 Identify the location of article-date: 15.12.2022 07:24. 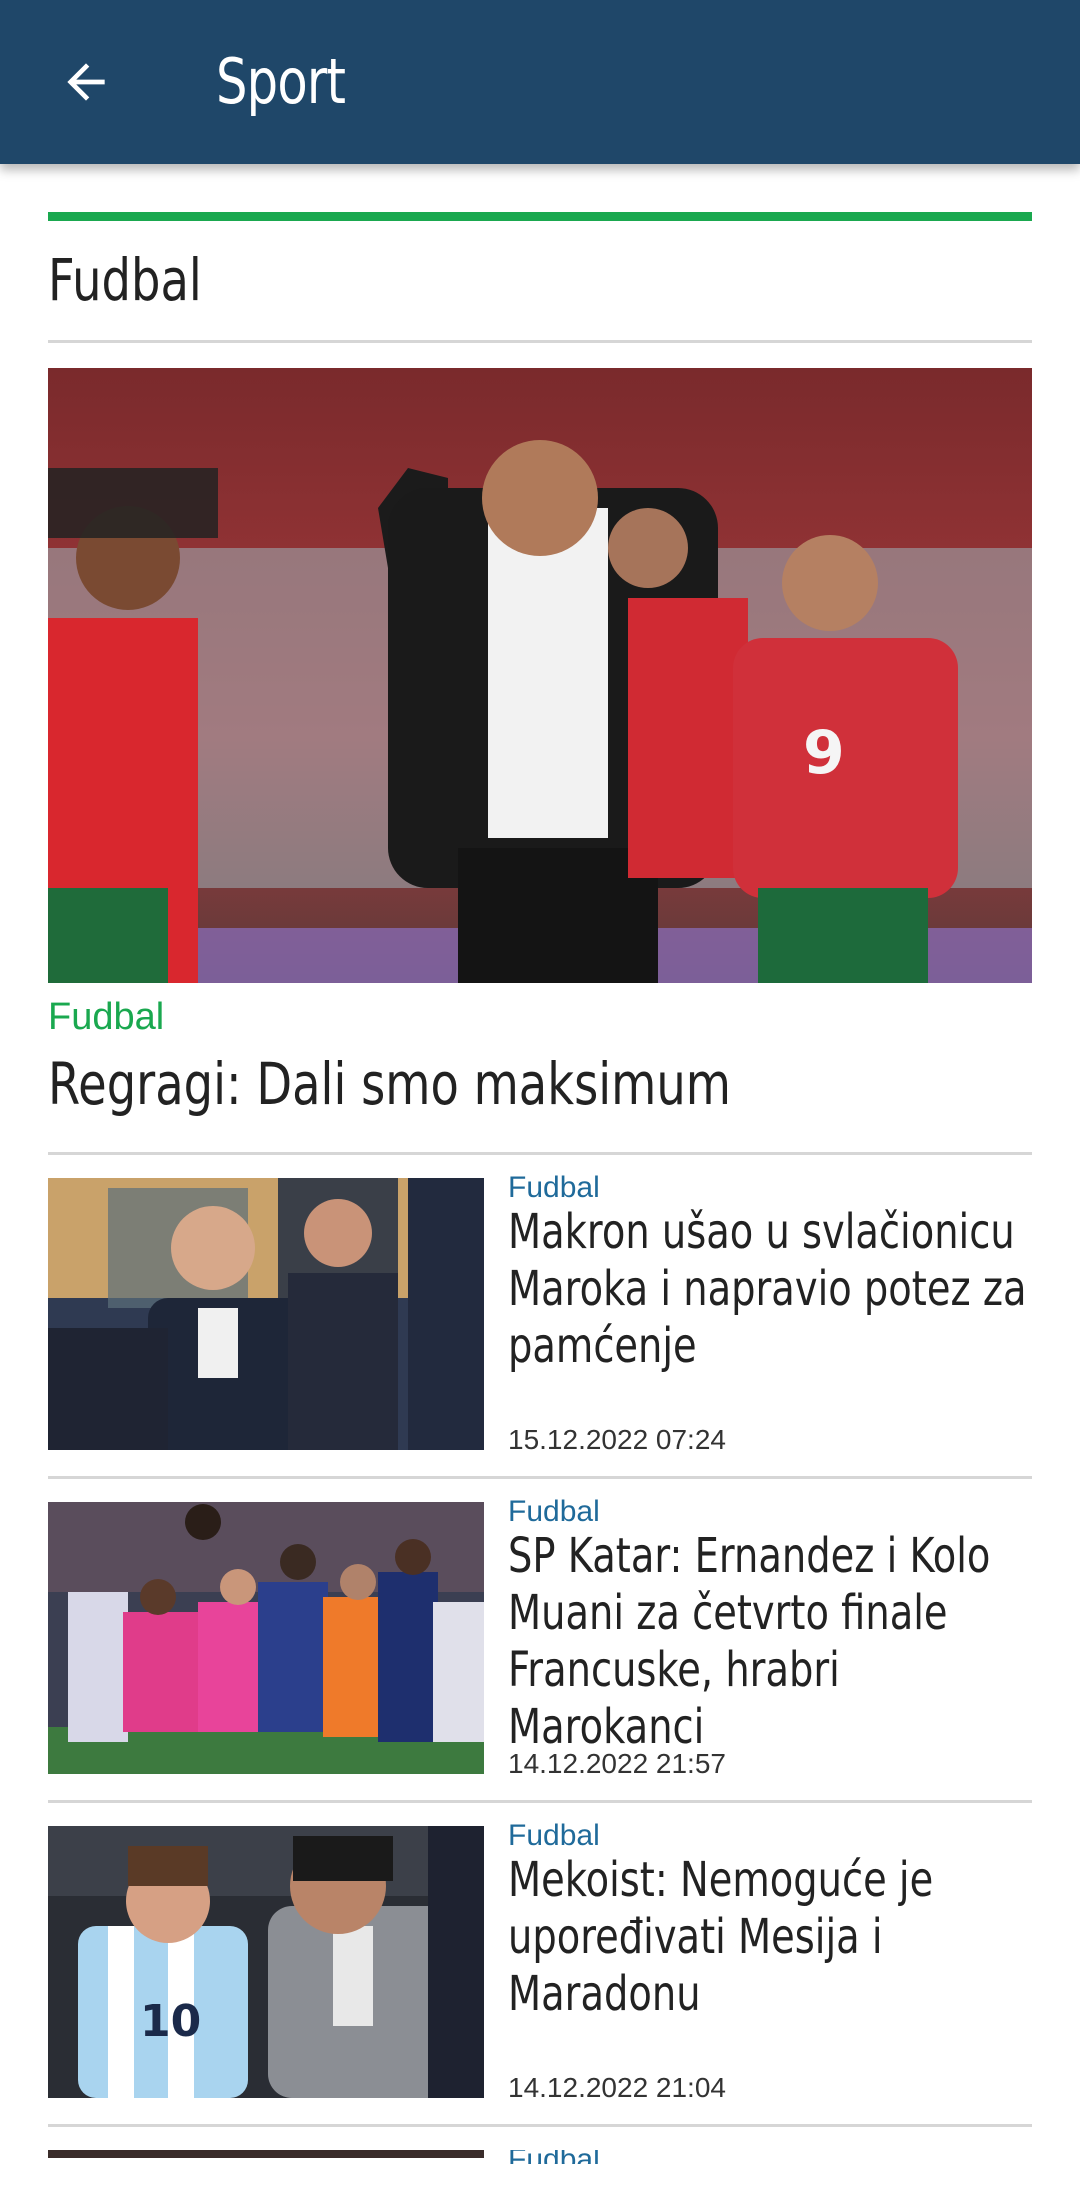
(617, 1439).